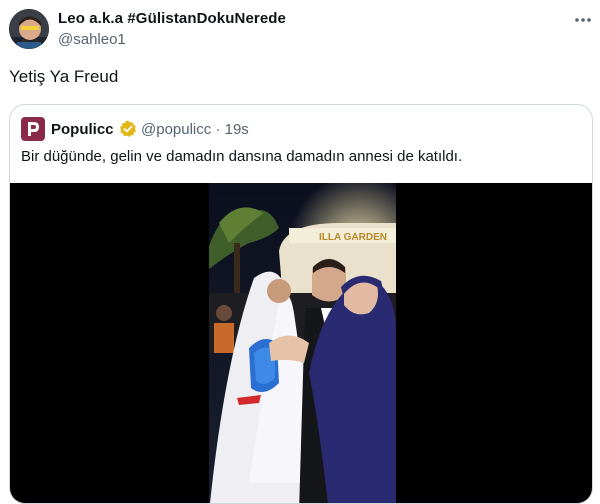 The width and height of the screenshot is (600, 504). Describe the element at coordinates (353, 237) in the screenshot. I see `venue-sign: ILLA GARDEN` at that location.